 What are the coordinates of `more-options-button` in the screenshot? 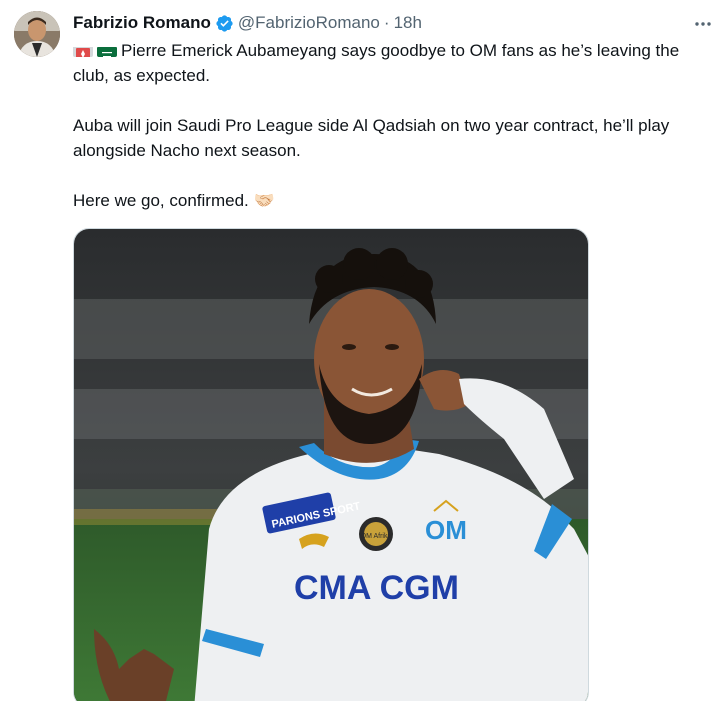 It's located at (703, 24).